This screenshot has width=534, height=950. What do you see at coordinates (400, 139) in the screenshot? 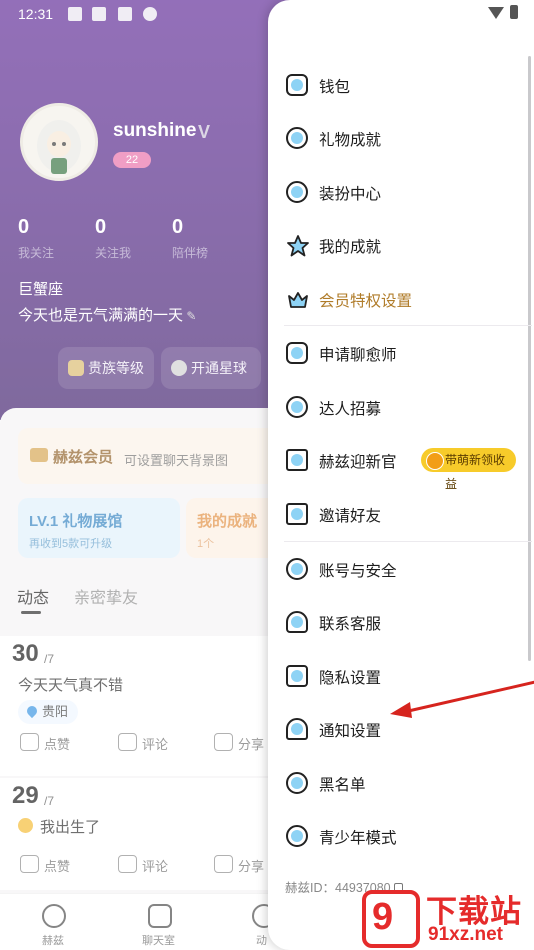
I see `menu-item-gift-achievement: 礼物成就` at bounding box center [400, 139].